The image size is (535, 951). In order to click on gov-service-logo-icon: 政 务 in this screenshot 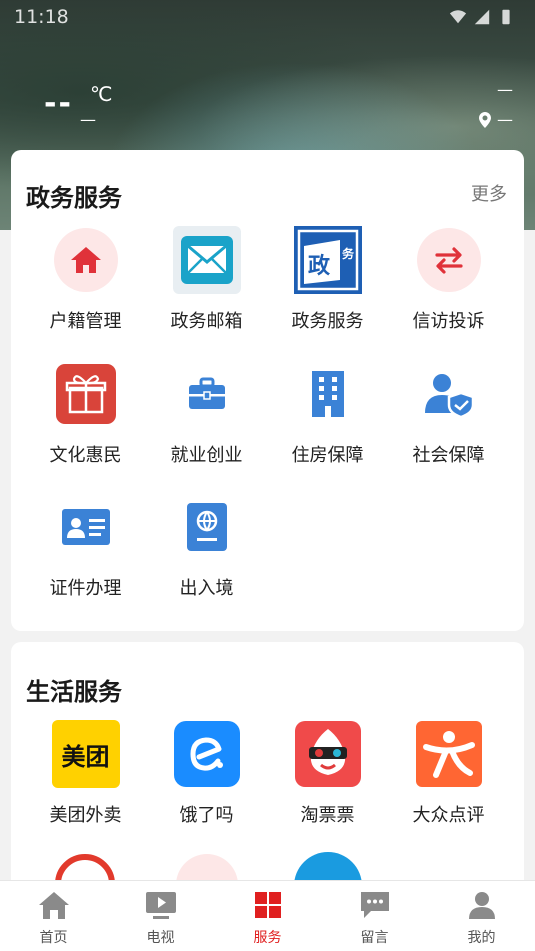, I will do `click(327, 260)`.